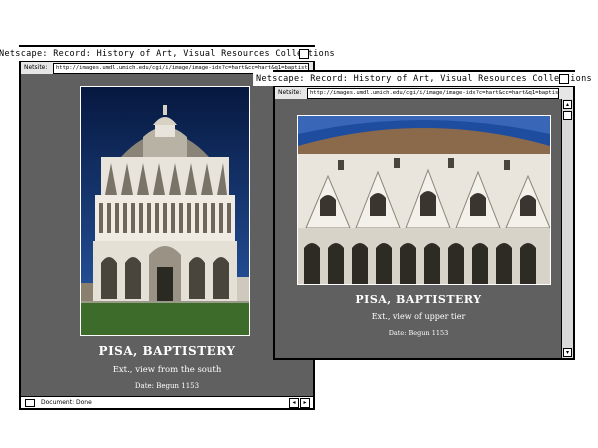  Describe the element at coordinates (418, 316) in the screenshot. I see `caption-subtitle: Ext., view of upper tier` at that location.